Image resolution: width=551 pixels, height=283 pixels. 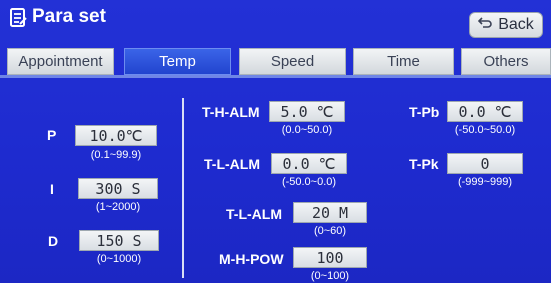 I want to click on back-button-label: Back, so click(x=516, y=24).